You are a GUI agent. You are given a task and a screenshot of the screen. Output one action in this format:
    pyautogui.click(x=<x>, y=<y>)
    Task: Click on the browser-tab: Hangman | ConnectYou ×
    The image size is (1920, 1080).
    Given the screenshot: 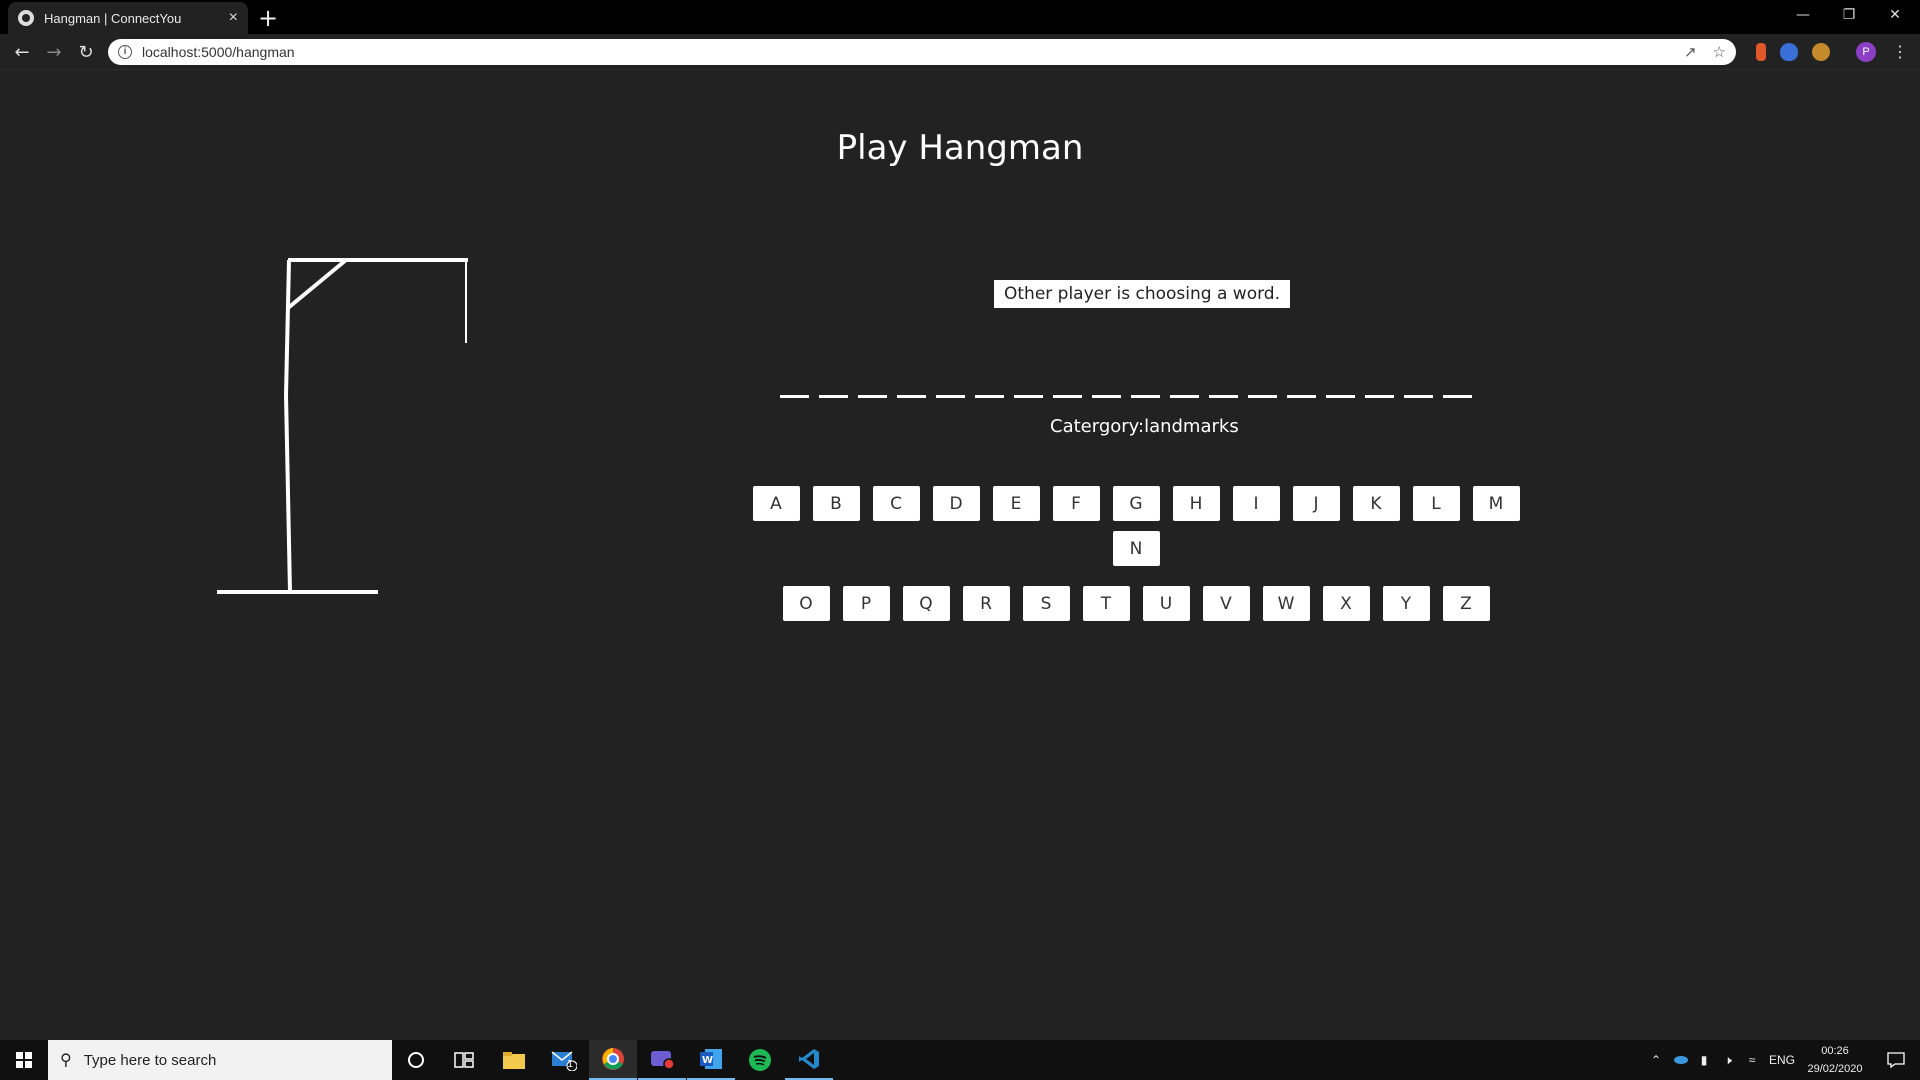 What is the action you would take?
    pyautogui.click(x=128, y=18)
    